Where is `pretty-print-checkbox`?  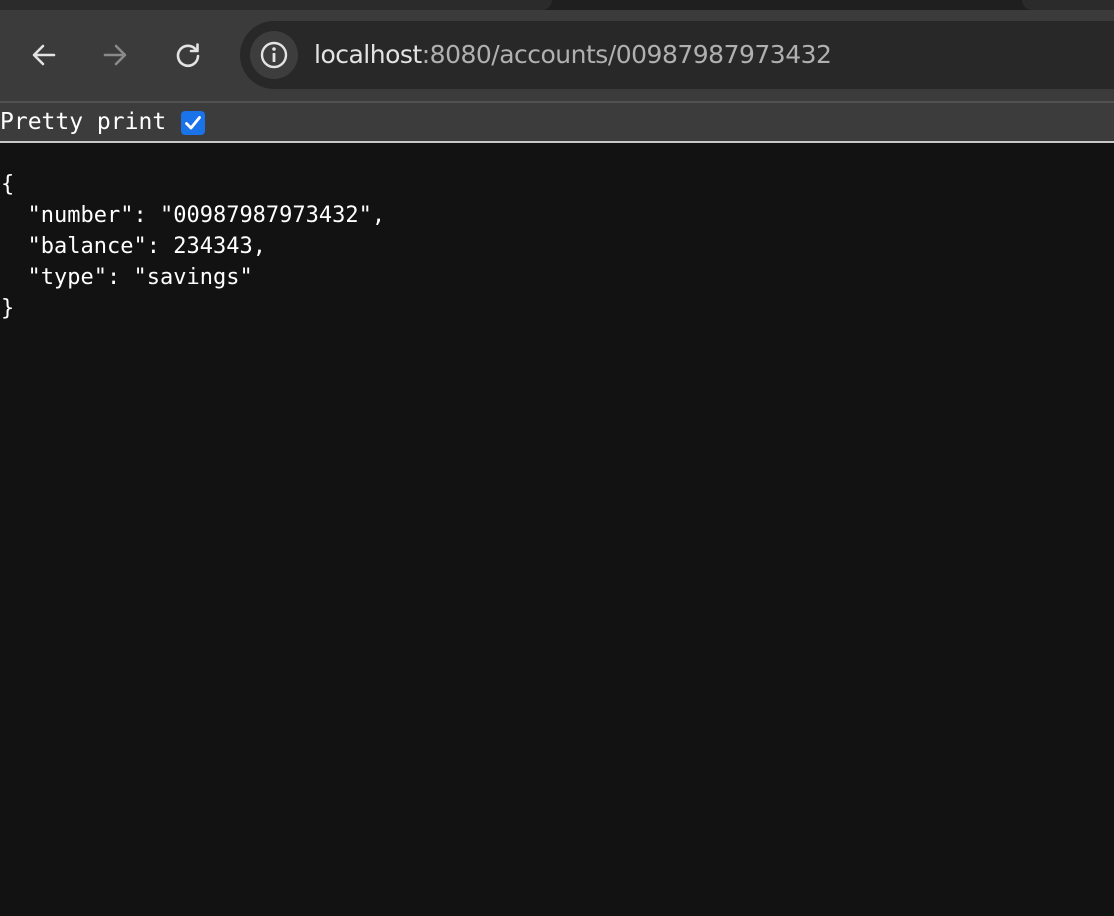 pretty-print-checkbox is located at coordinates (193, 123).